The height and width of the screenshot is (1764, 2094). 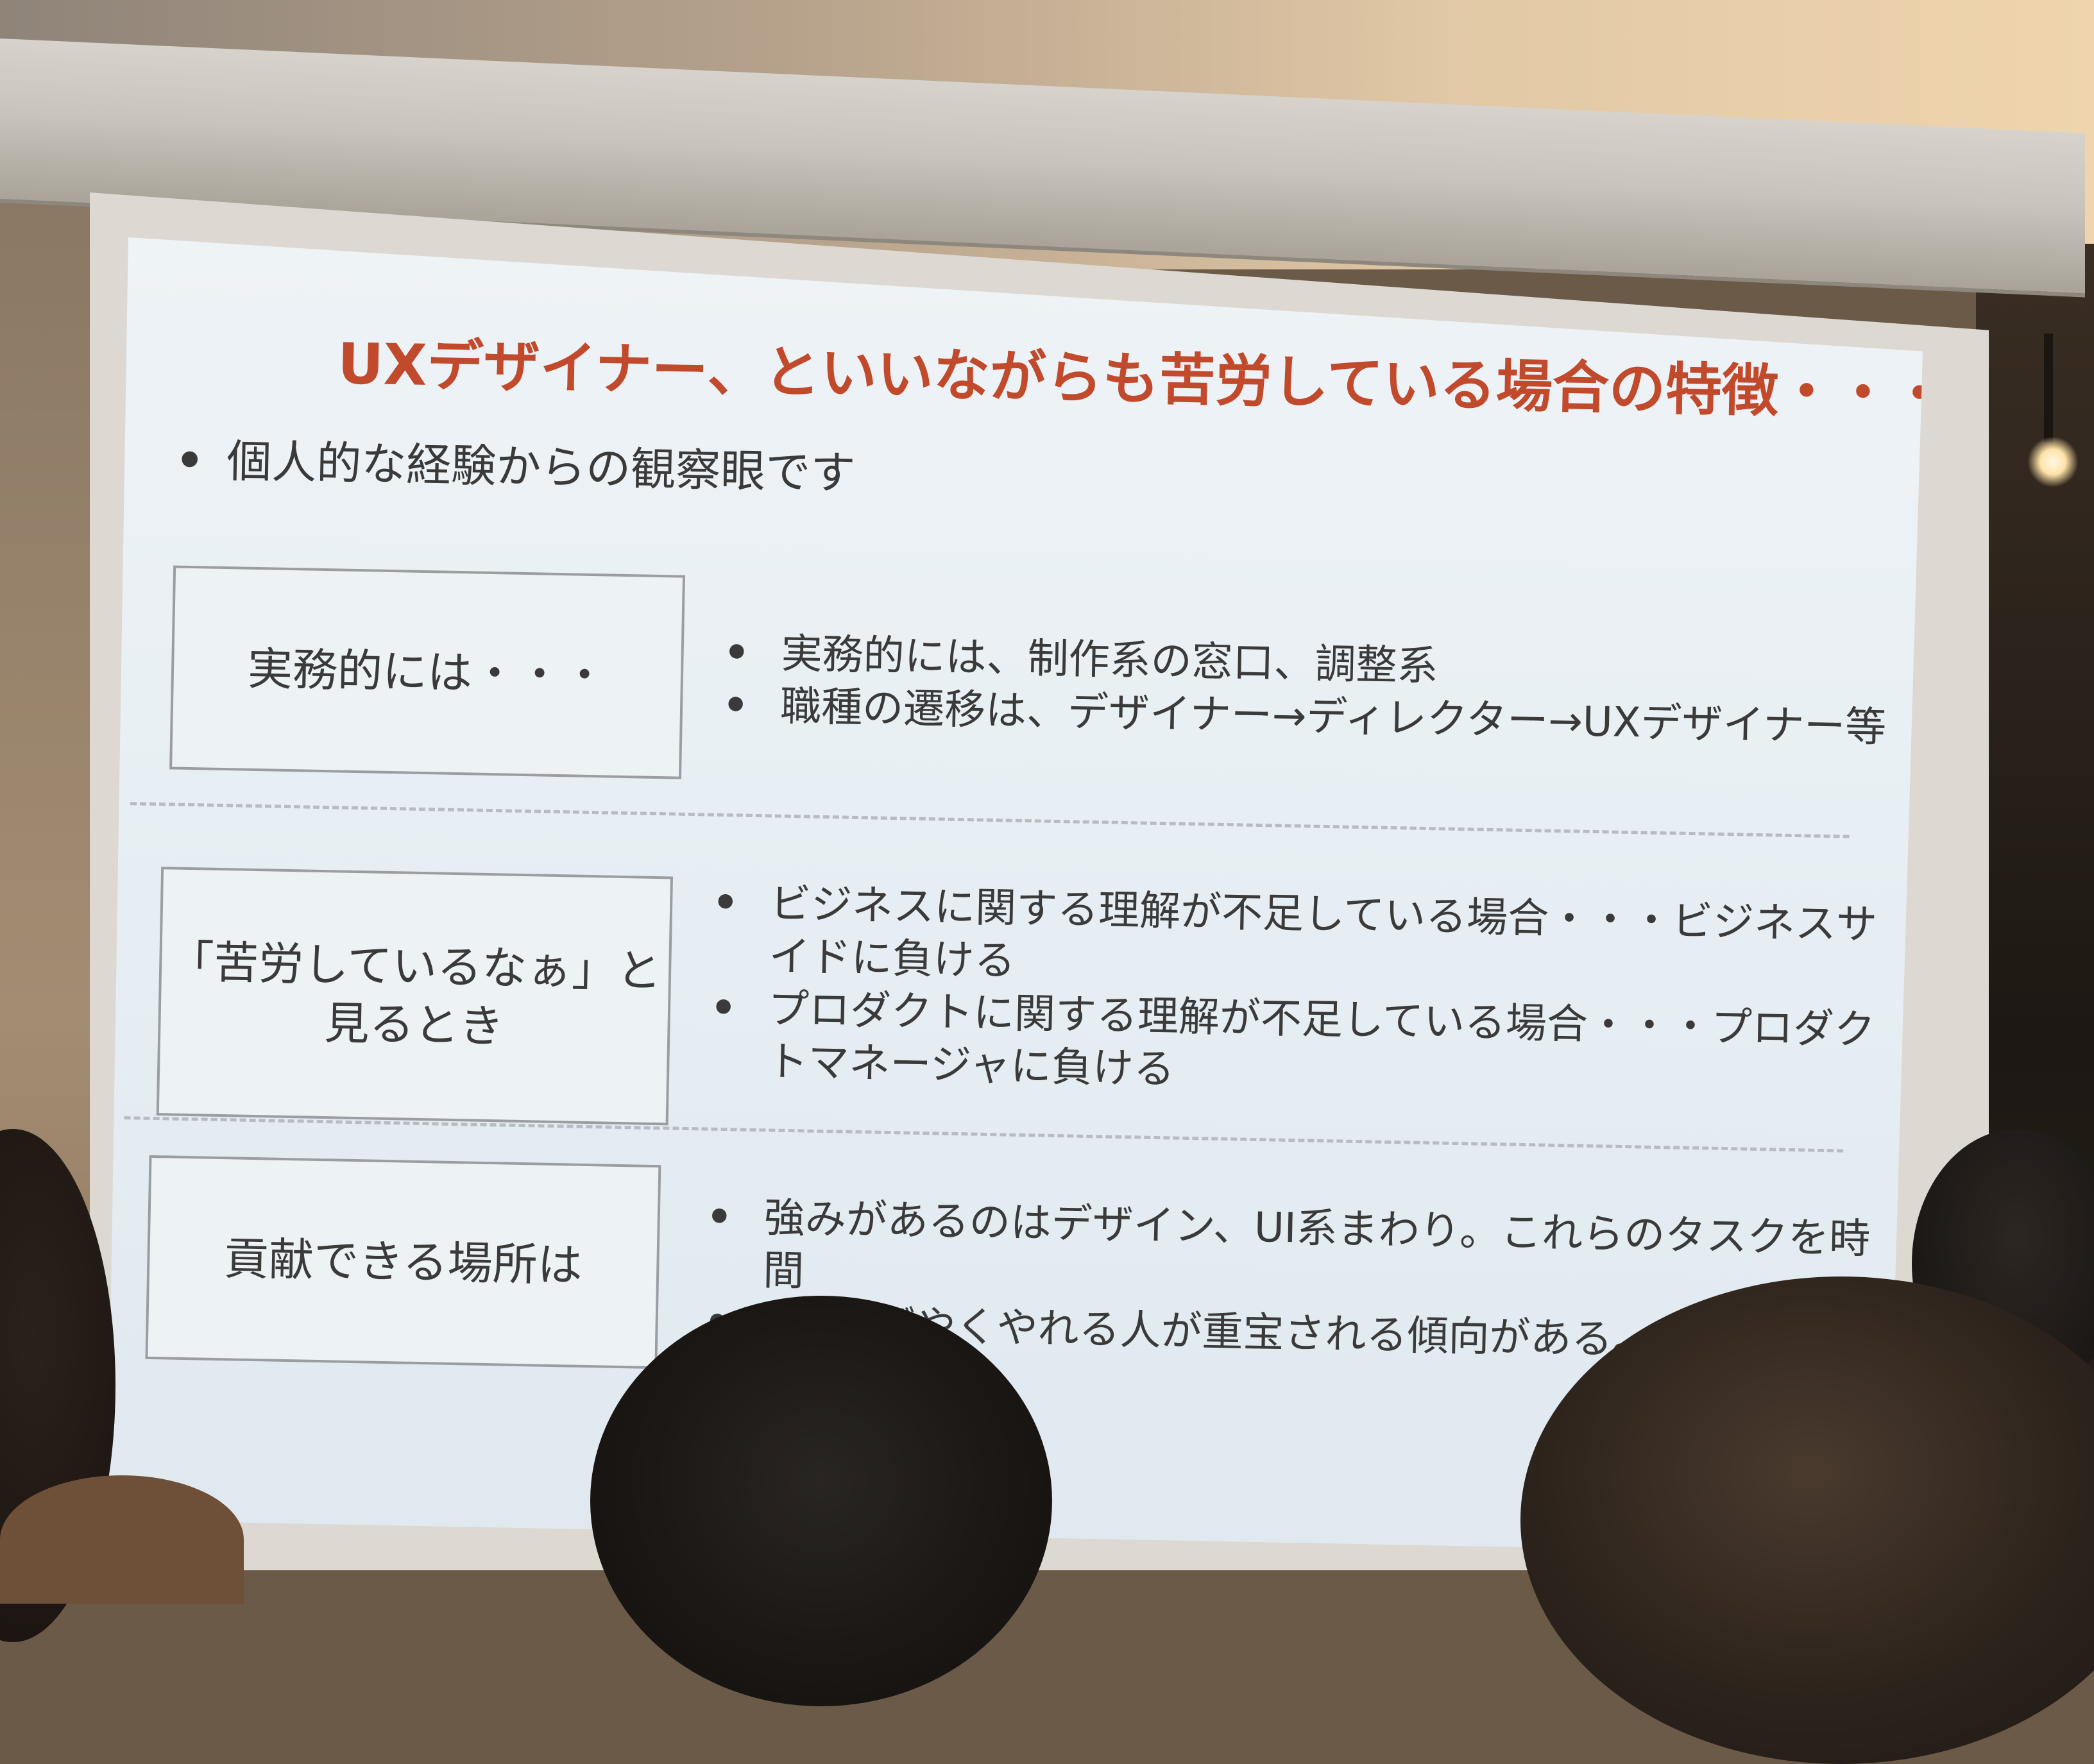 I want to click on section-label-3: 貢献できる場所は, so click(x=403, y=1262).